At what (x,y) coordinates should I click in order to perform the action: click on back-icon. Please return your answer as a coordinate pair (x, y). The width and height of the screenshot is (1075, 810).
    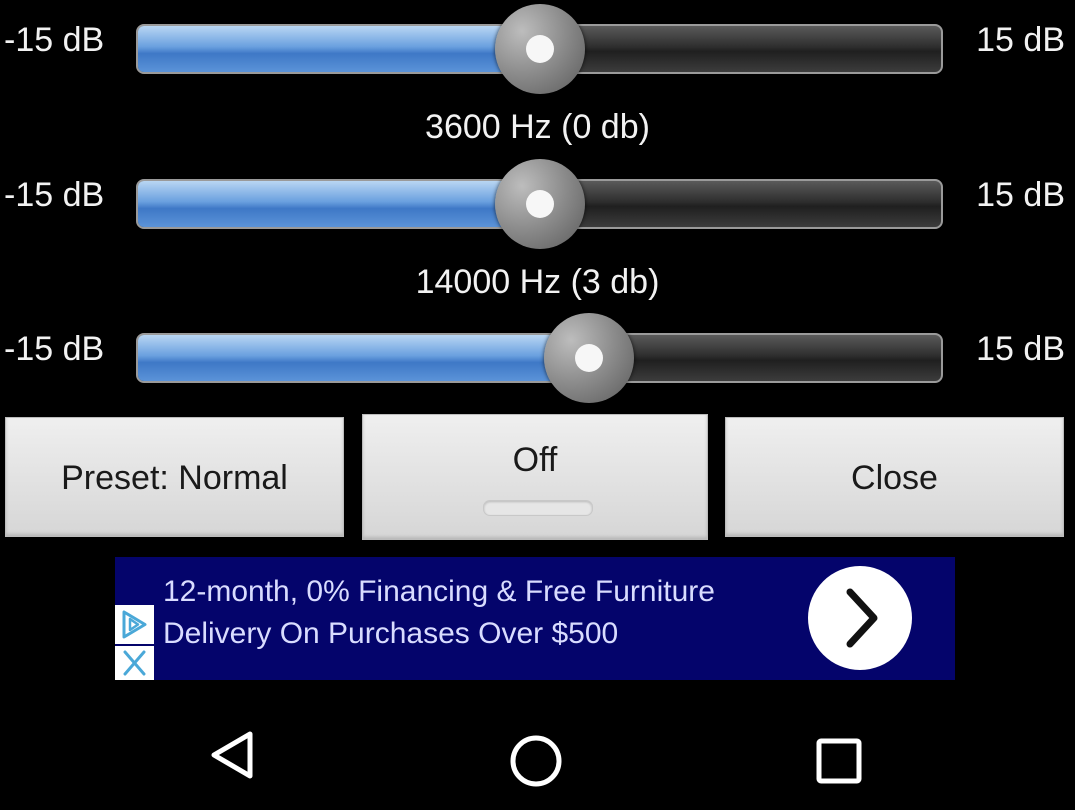
    Looking at the image, I should click on (234, 754).